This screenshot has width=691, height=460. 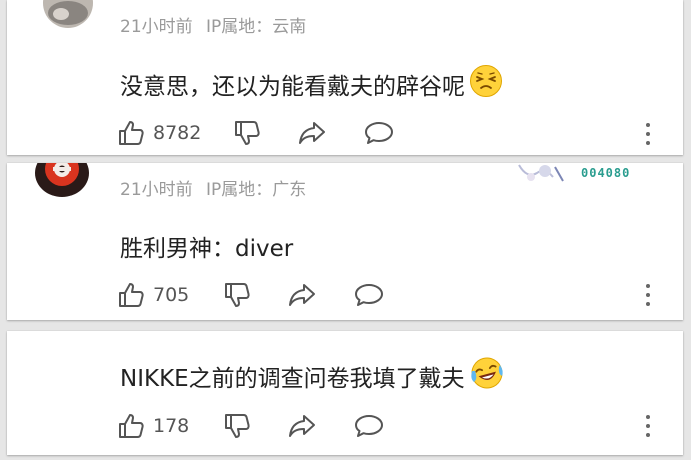 I want to click on comment-location: IP属地：广东, so click(x=256, y=190).